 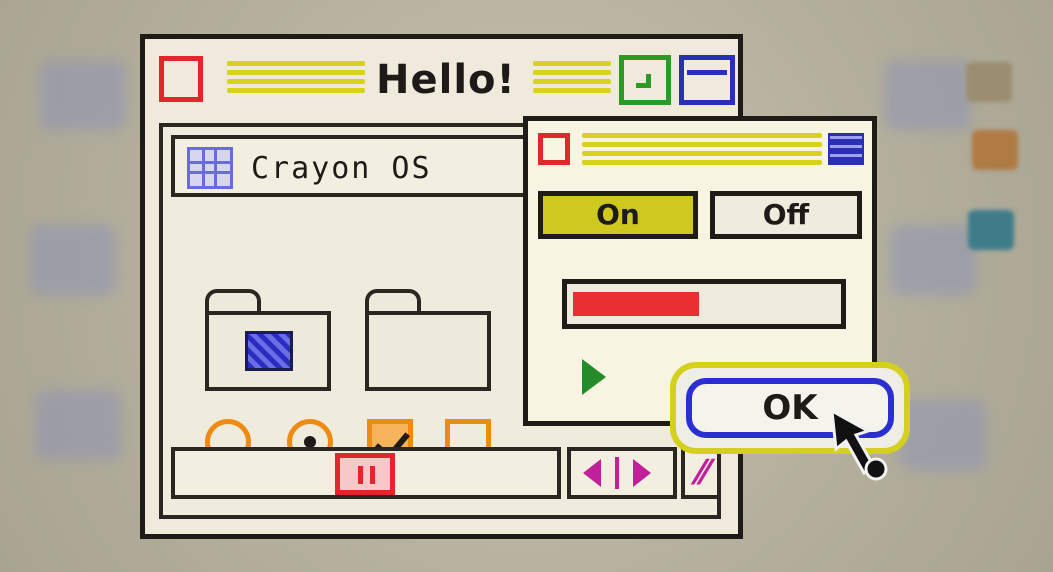 I want to click on arrow-left-icon, so click(x=592, y=473).